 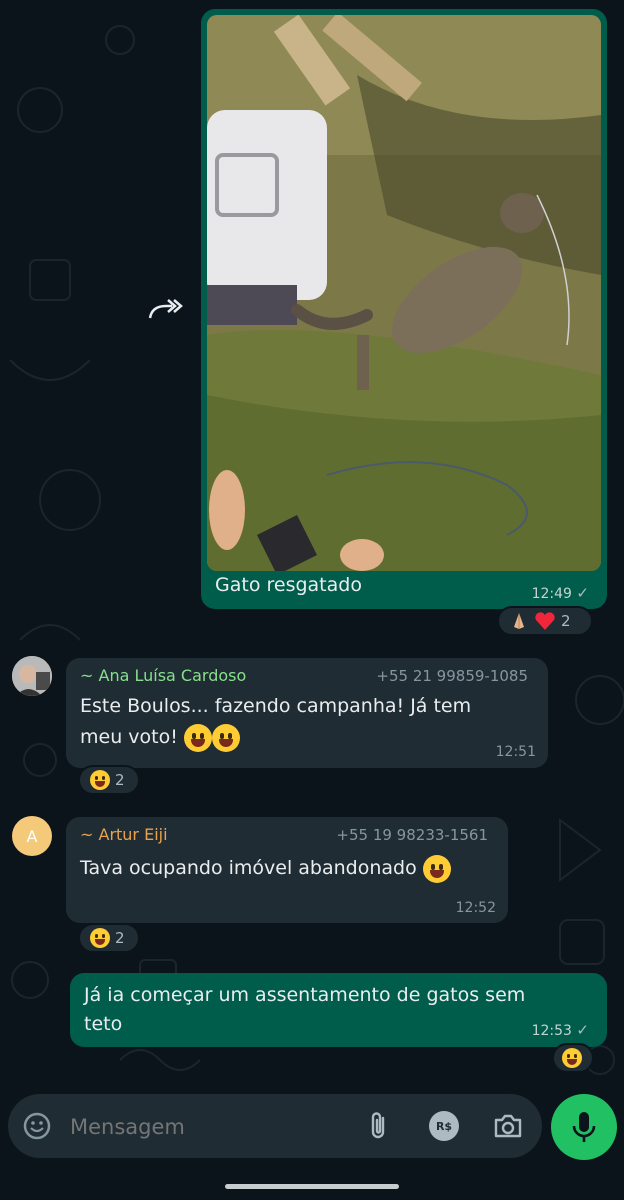 What do you see at coordinates (32, 676) in the screenshot?
I see `avatar-ana` at bounding box center [32, 676].